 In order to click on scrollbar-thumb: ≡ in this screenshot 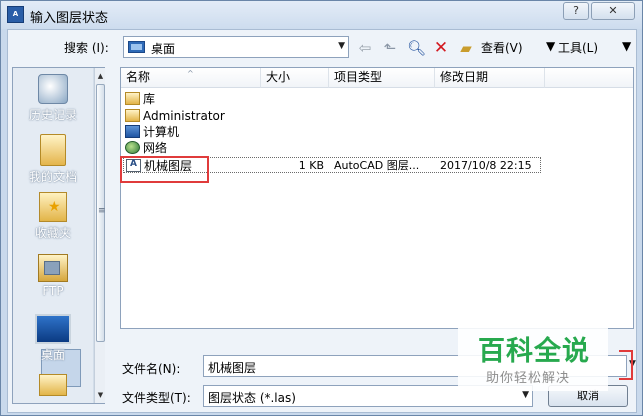, I will do `click(101, 213)`.